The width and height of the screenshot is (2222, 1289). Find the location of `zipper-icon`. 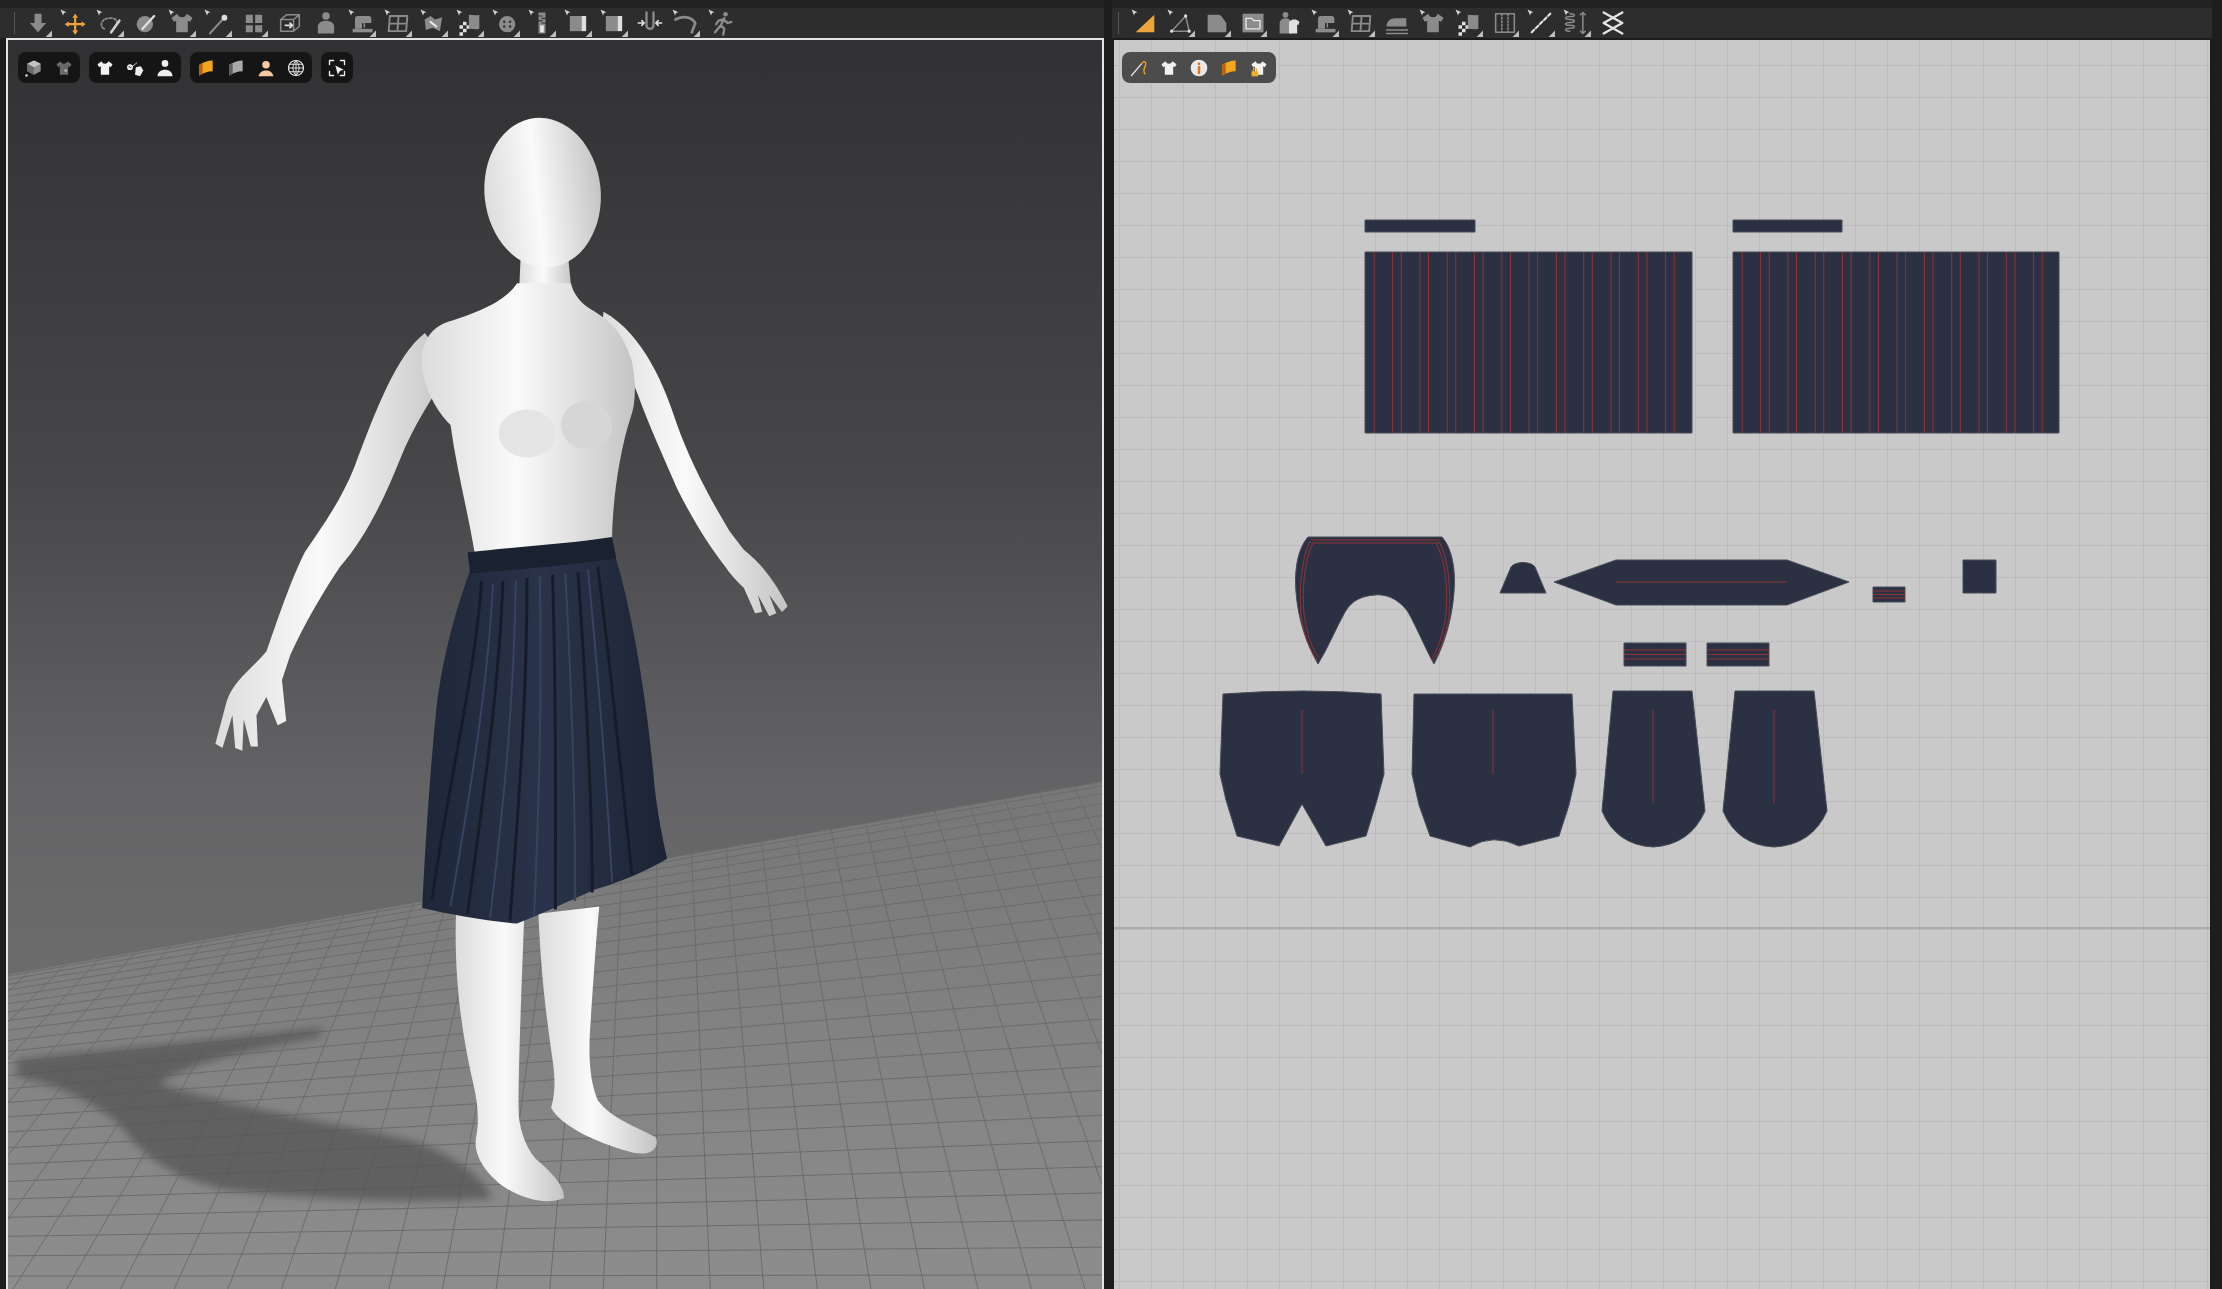

zipper-icon is located at coordinates (542, 23).